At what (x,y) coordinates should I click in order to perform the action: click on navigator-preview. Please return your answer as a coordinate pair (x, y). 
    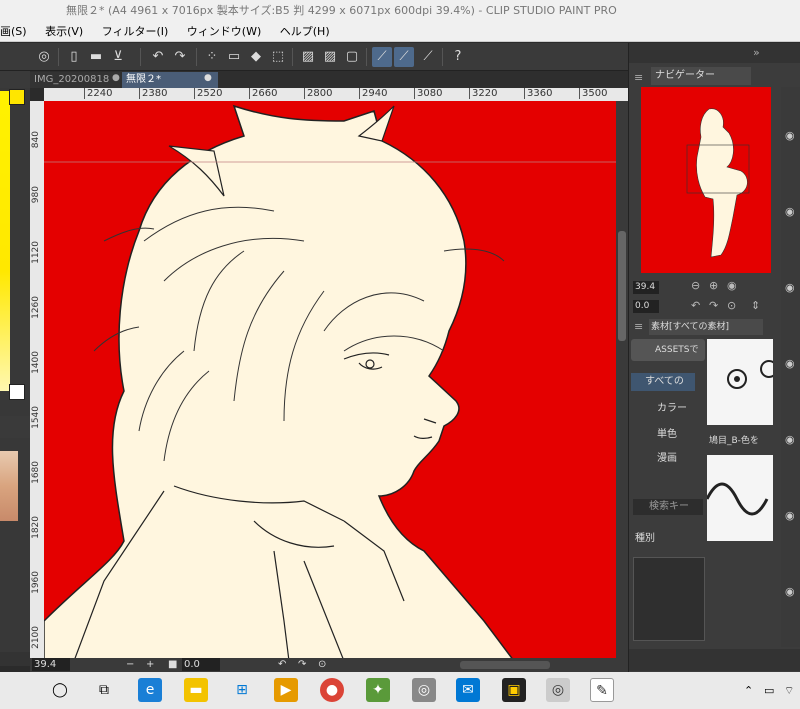
    Looking at the image, I should click on (706, 180).